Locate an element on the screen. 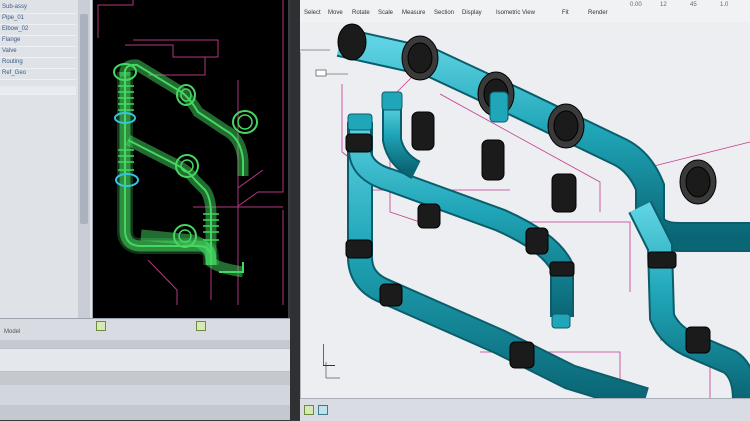  tree-row-label: Valve is located at coordinates (9, 51).